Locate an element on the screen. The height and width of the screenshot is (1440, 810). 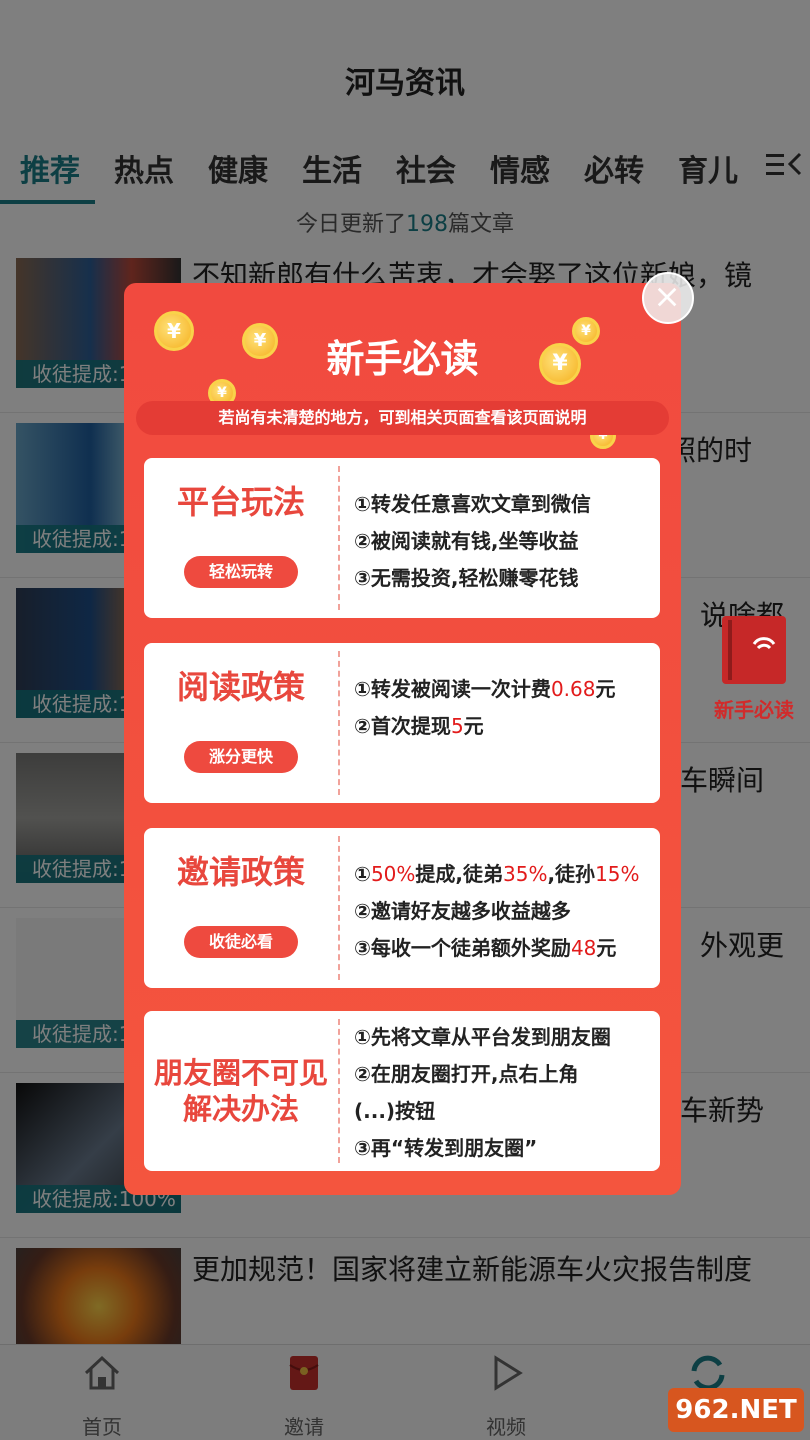
close-icon is located at coordinates (667, 297).